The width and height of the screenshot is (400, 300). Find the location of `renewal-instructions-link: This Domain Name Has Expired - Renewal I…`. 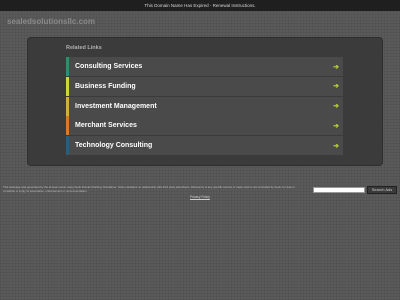

renewal-instructions-link: This Domain Name Has Expired - Renewal I… is located at coordinates (199, 5).